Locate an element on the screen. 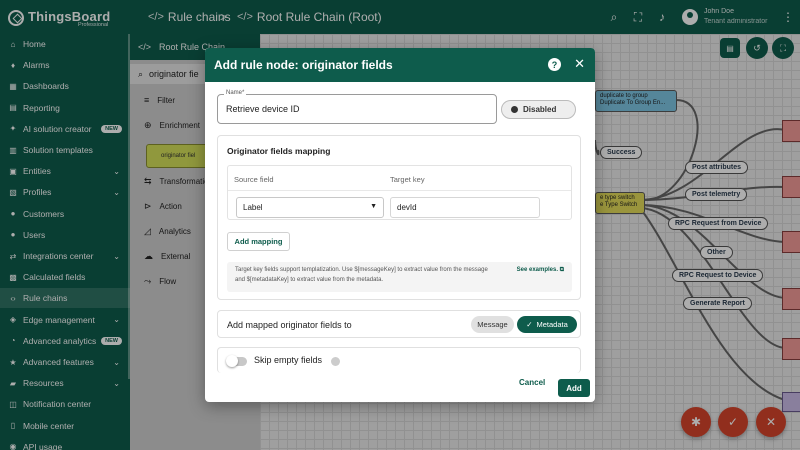 Image resolution: width=800 pixels, height=450 pixels. add-button: Add is located at coordinates (574, 388).